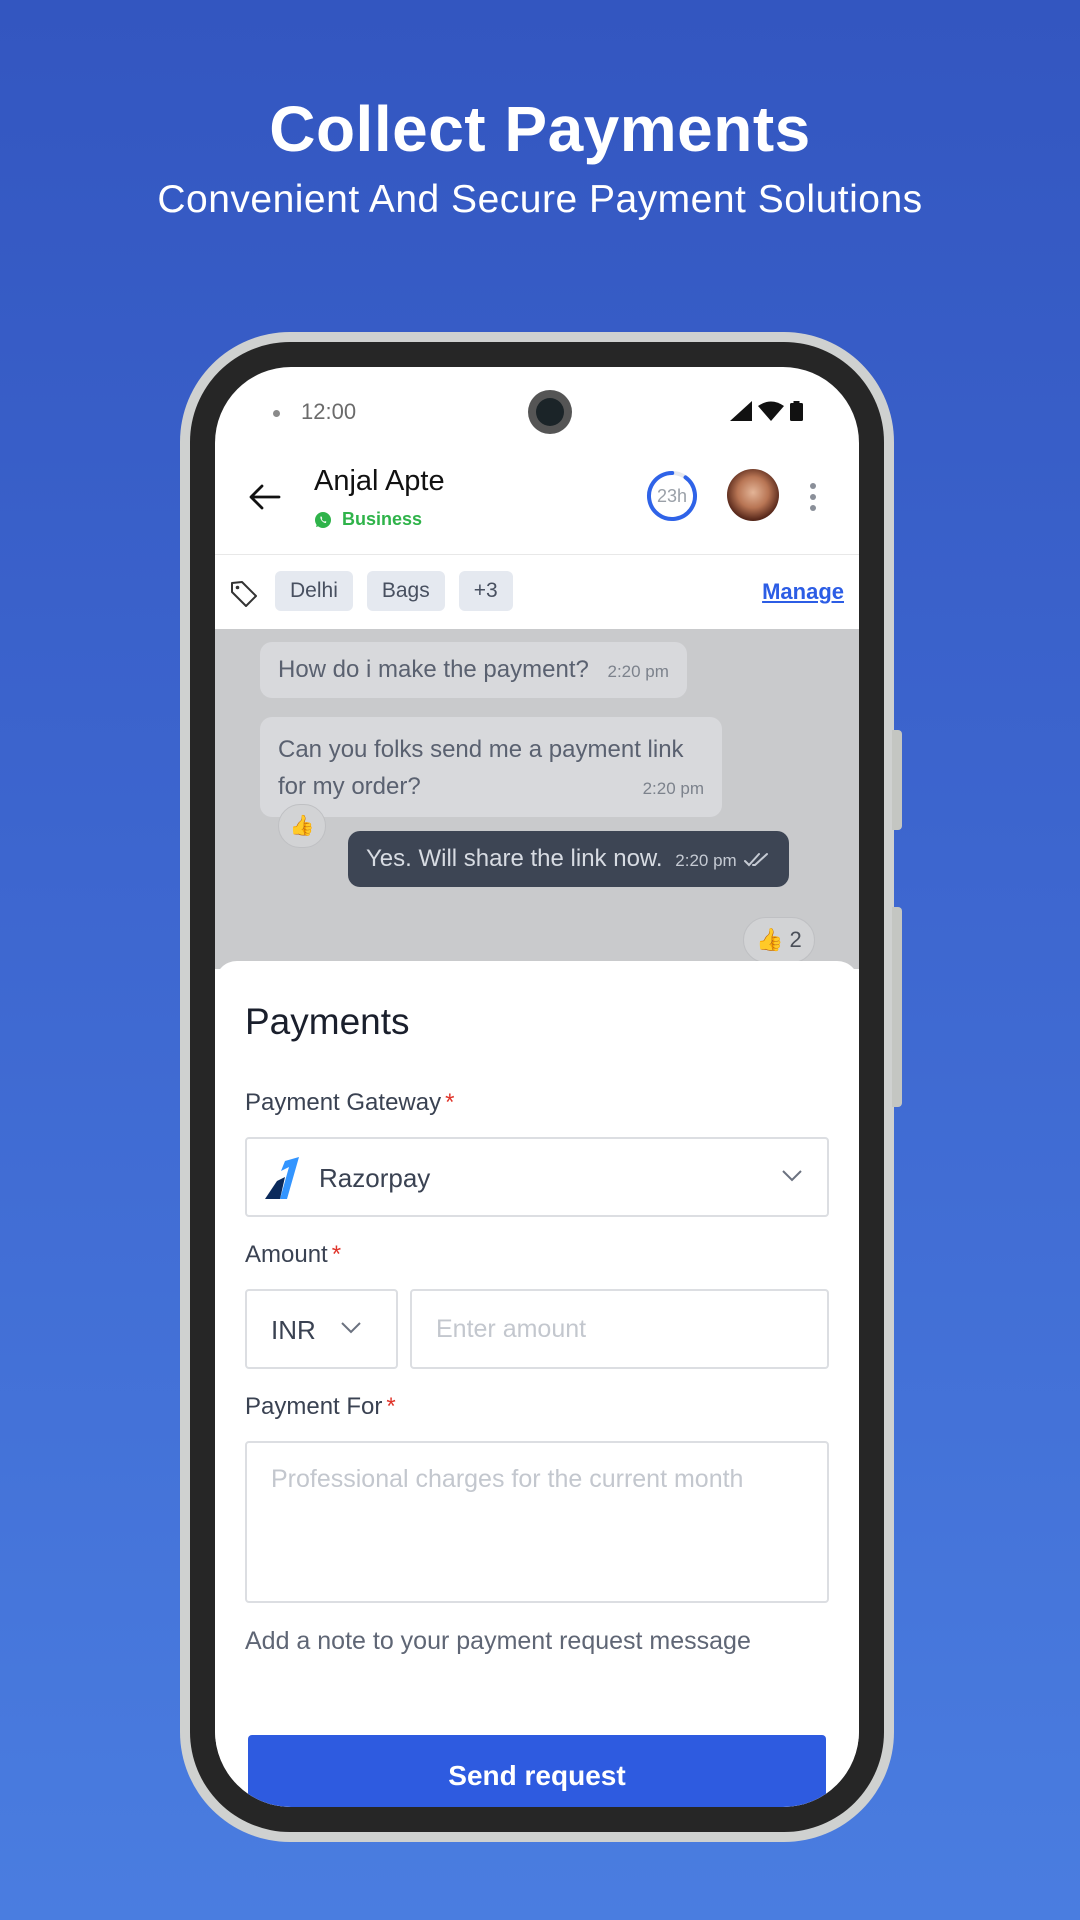 Image resolution: width=1080 pixels, height=1920 pixels. I want to click on message-reaction: 👍, so click(302, 826).